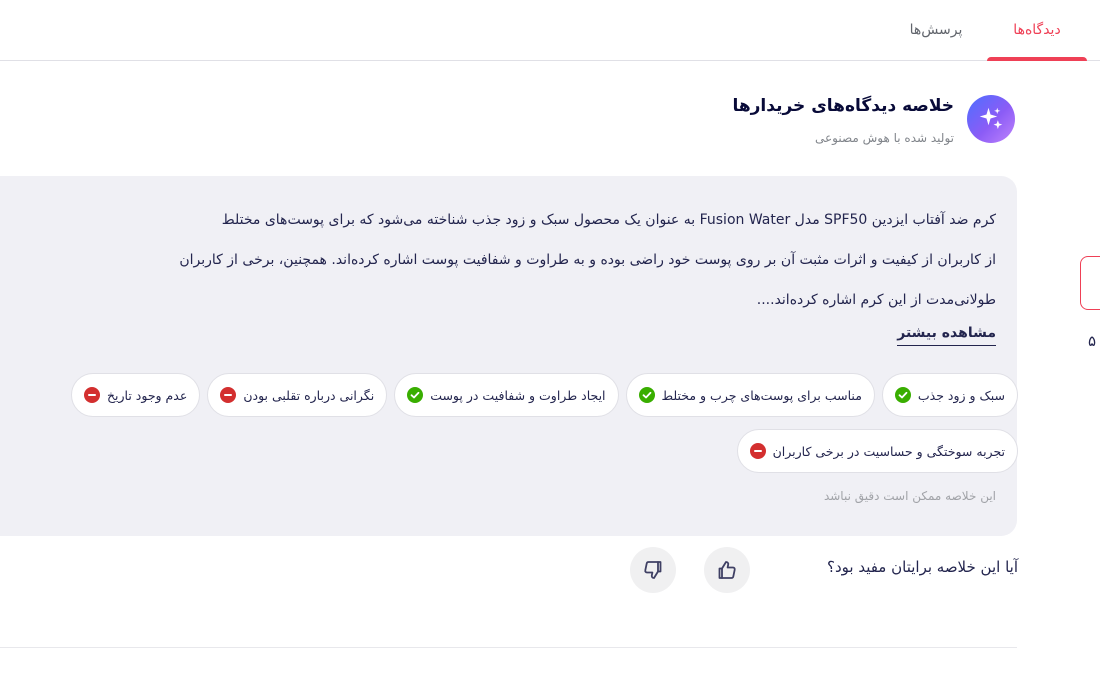 The width and height of the screenshot is (1100, 700). What do you see at coordinates (961, 395) in the screenshot?
I see `aspect-chip-label: سبک و زود جذب` at bounding box center [961, 395].